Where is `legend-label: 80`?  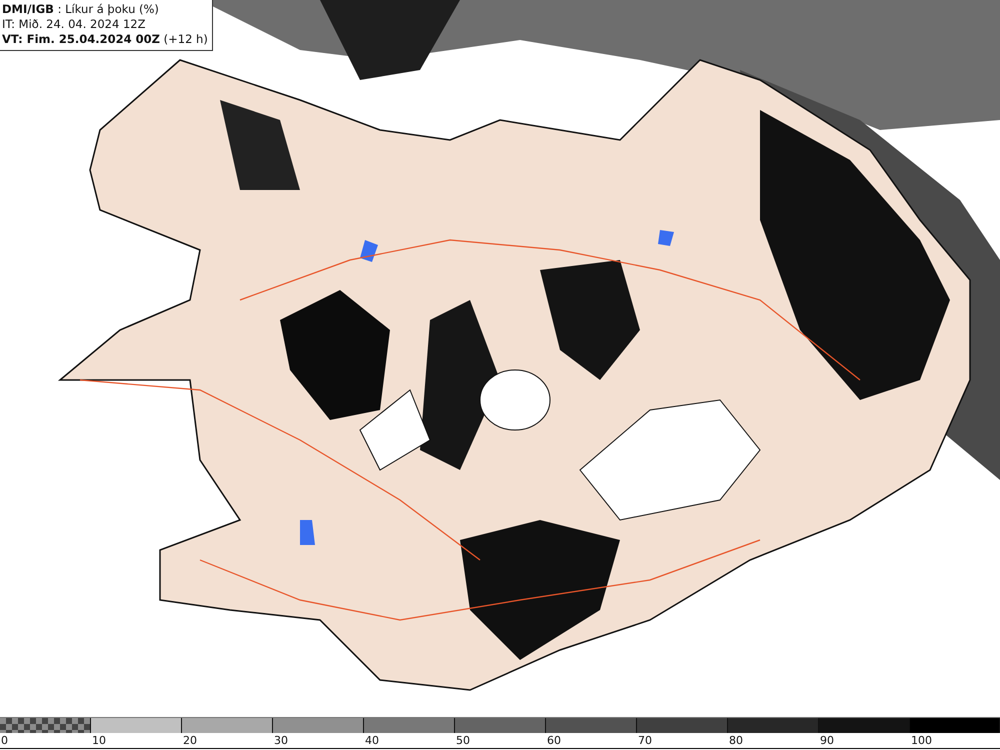
legend-label: 80 is located at coordinates (736, 740).